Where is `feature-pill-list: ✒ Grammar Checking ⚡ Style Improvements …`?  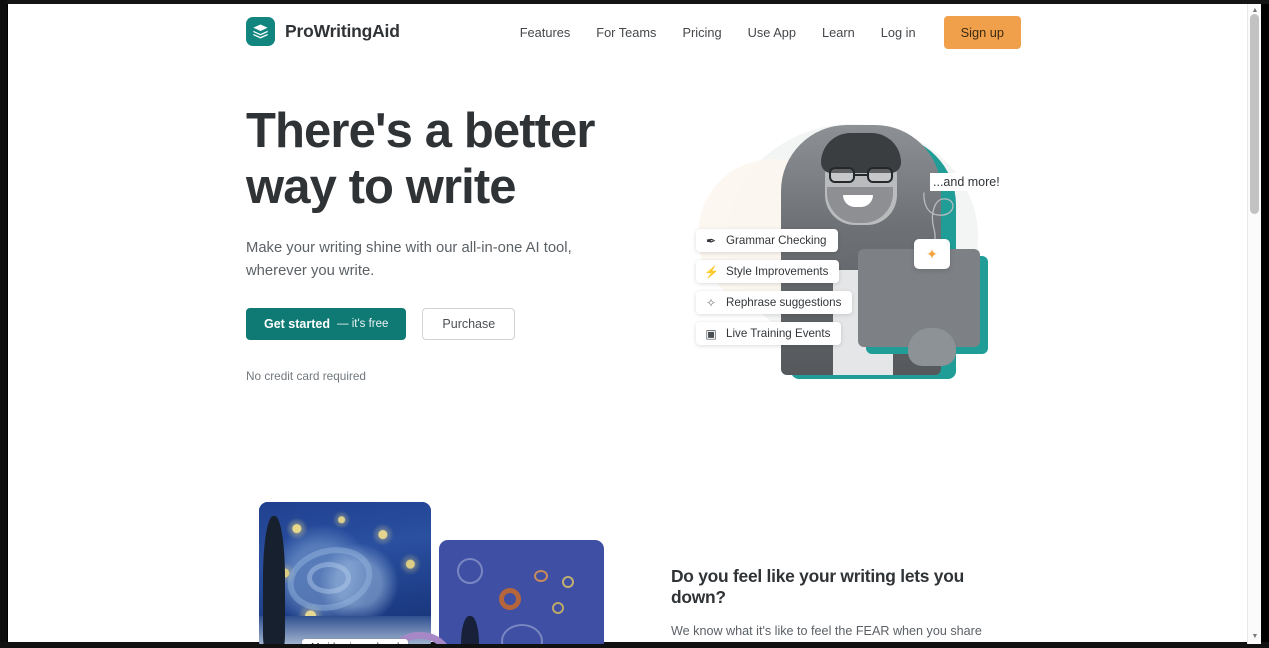
feature-pill-list: ✒ Grammar Checking ⚡ Style Improvements … is located at coordinates (774, 287).